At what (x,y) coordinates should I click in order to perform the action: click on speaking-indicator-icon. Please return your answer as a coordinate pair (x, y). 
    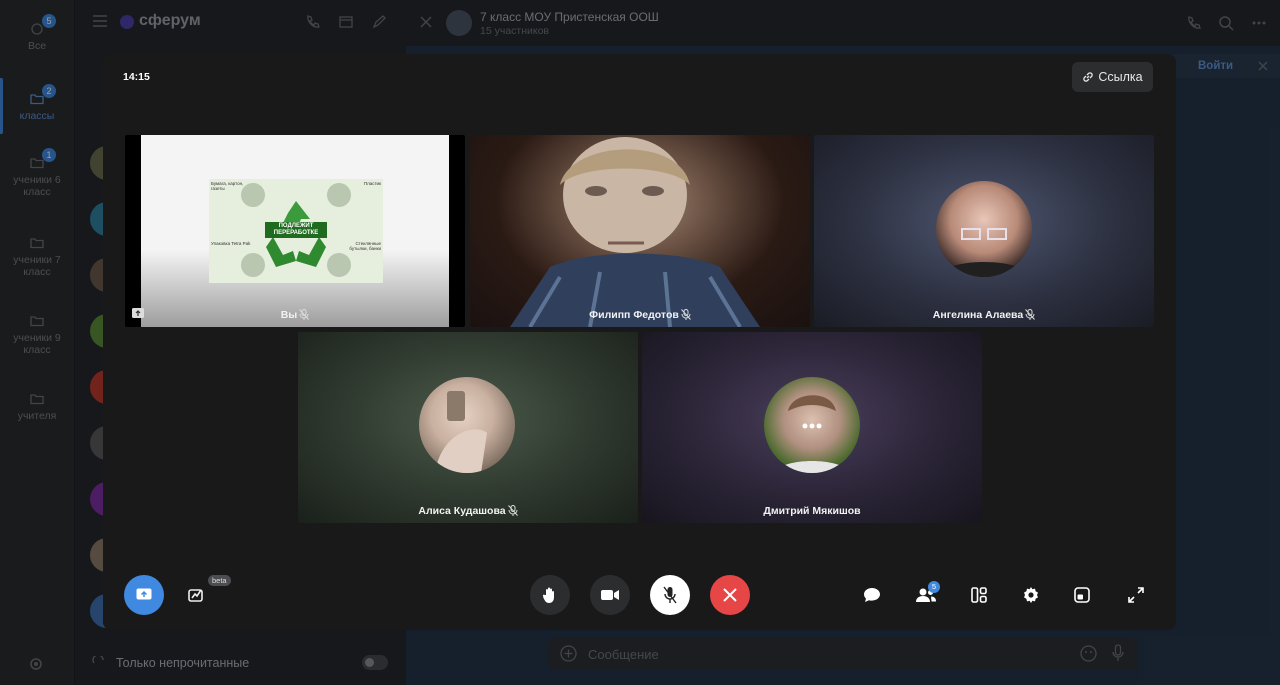
    Looking at the image, I should click on (812, 426).